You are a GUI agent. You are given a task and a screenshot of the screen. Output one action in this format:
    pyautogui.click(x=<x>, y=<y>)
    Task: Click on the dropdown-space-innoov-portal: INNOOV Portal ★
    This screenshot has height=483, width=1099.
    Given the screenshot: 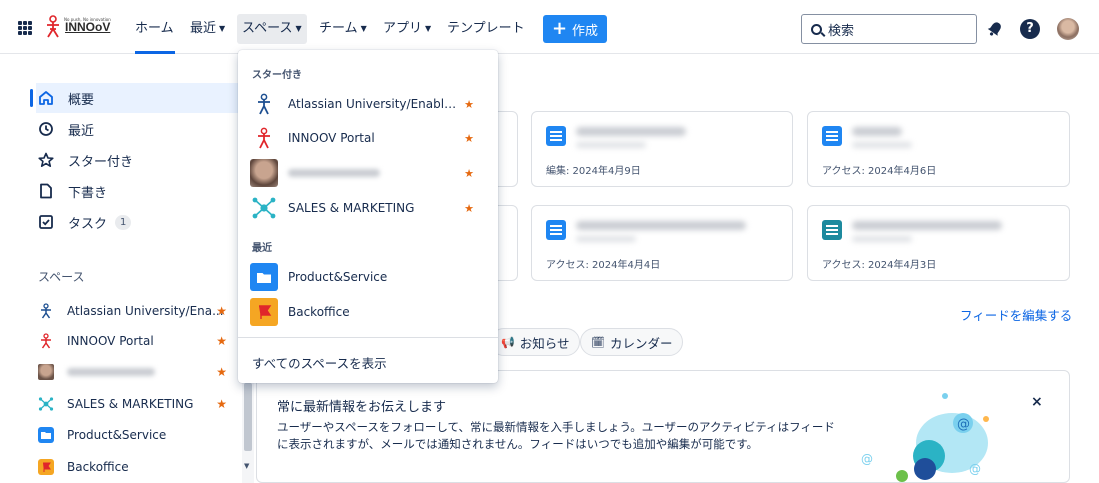 What is the action you would take?
    pyautogui.click(x=369, y=138)
    